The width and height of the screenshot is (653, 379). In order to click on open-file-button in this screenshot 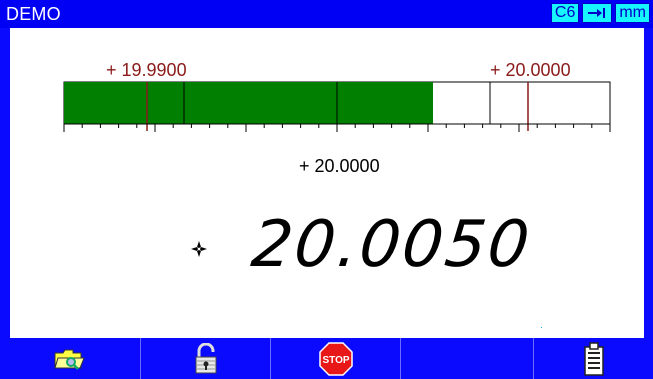, I will do `click(70, 358)`.